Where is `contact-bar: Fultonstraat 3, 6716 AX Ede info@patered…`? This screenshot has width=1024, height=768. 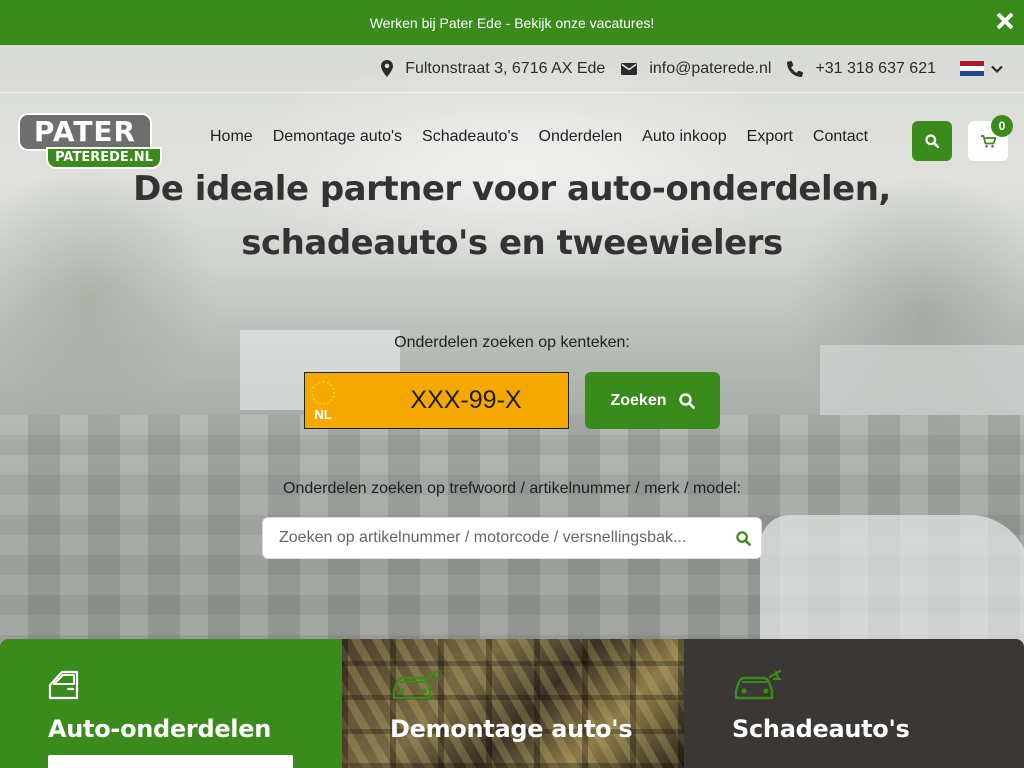 contact-bar: Fultonstraat 3, 6716 AX Ede info@patered… is located at coordinates (512, 69).